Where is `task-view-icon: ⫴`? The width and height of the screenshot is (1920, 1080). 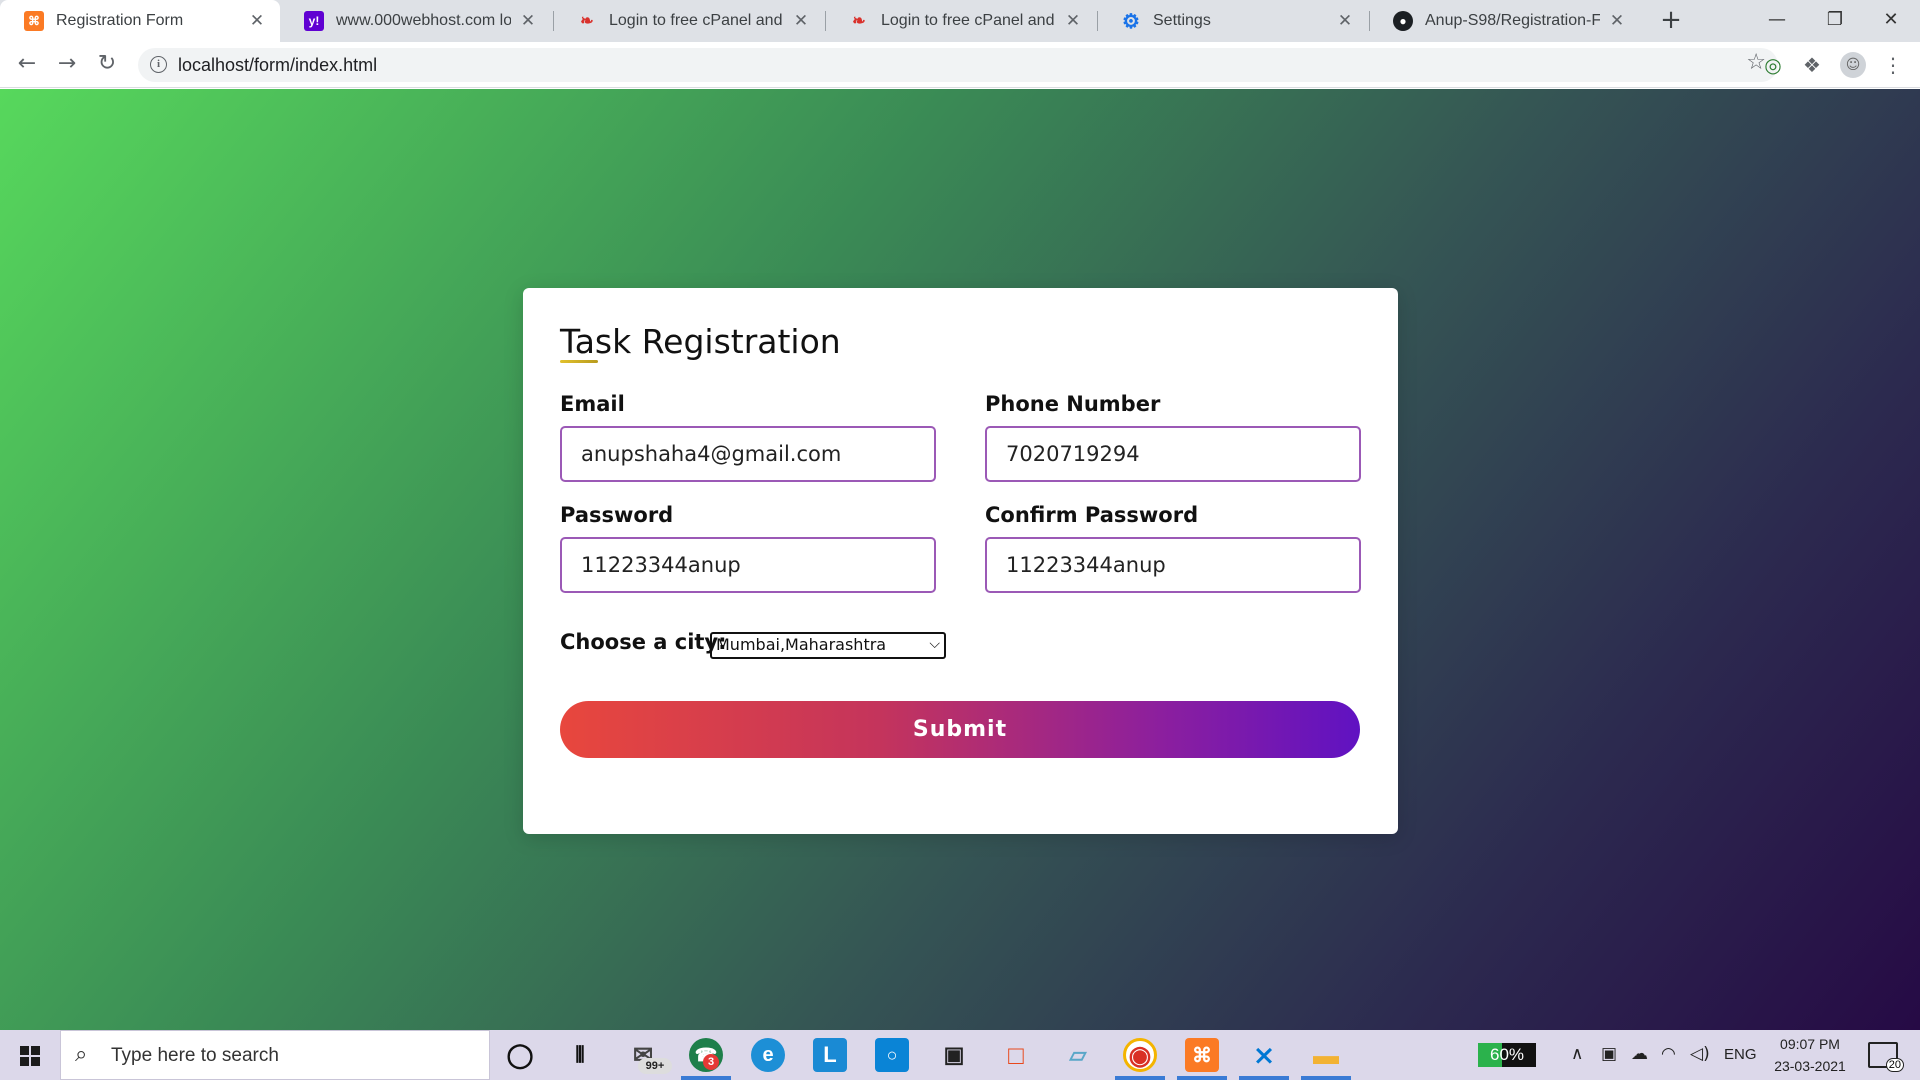 task-view-icon: ⫴ is located at coordinates (580, 1055).